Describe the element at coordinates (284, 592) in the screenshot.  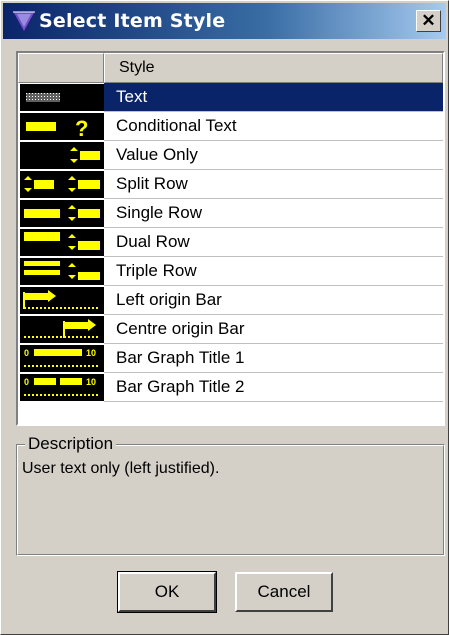
I see `cancel-button: Cancel` at that location.